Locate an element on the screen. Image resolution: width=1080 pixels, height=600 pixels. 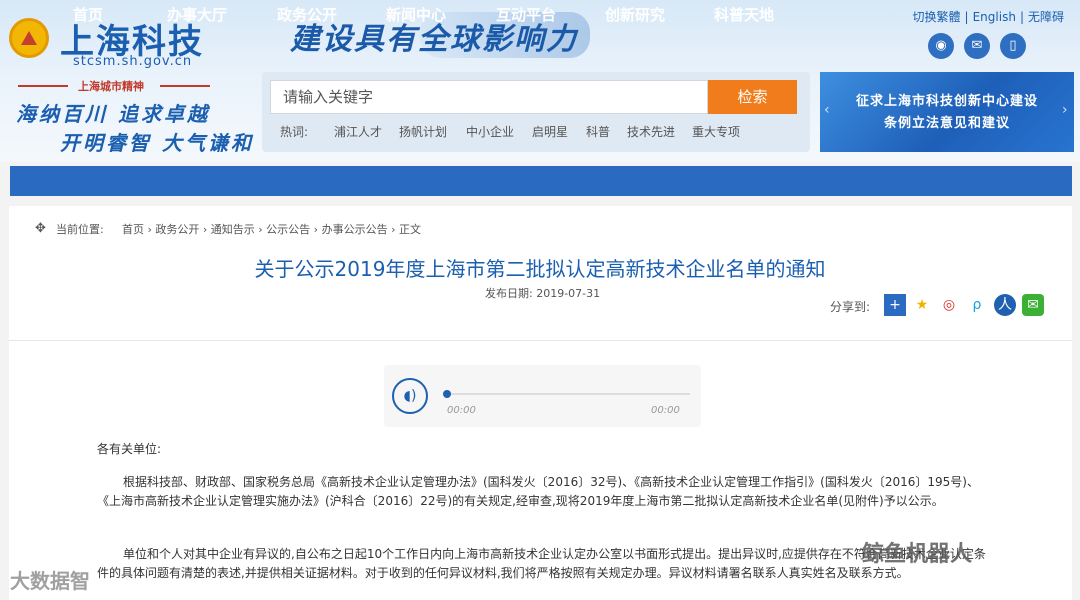
divider is located at coordinates (540, 340).